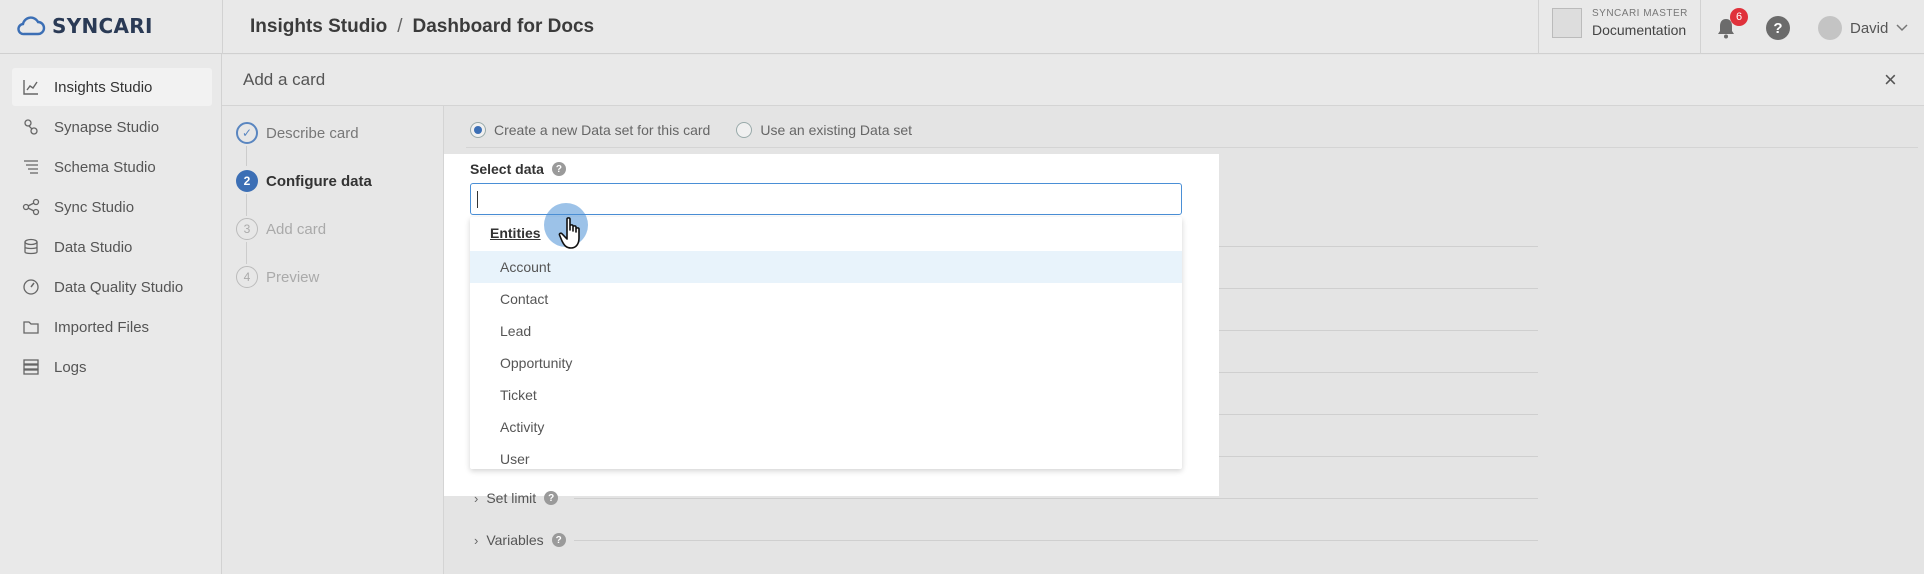  Describe the element at coordinates (119, 287) in the screenshot. I see `sidebar-item-label: Data Quality Studio` at that location.